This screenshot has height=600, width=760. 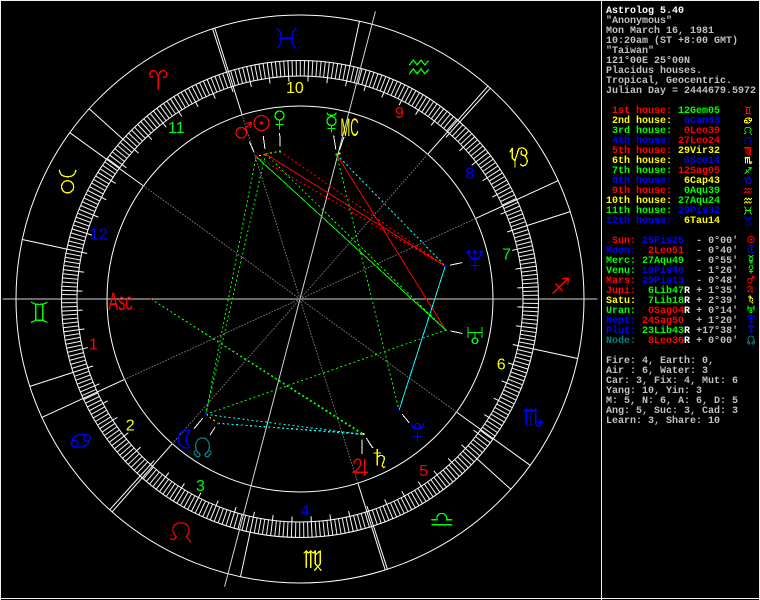 I want to click on svg-text: 9, so click(x=399, y=113).